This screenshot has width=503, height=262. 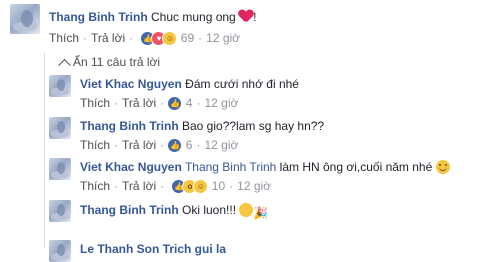 I want to click on reply-actions: Thích · Trả lời · 👍 4 · 12 giờ, so click(x=159, y=104).